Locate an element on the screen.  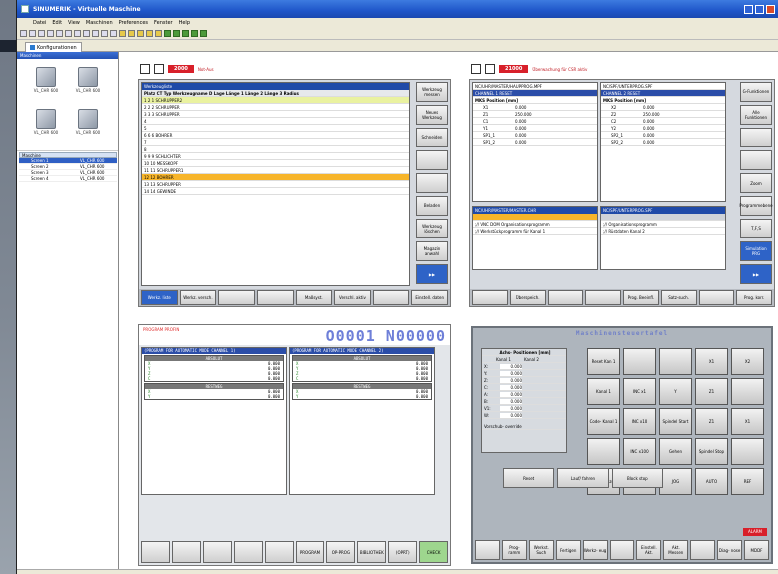
softkey-h9: (OPRT) is located at coordinates (403, 552).